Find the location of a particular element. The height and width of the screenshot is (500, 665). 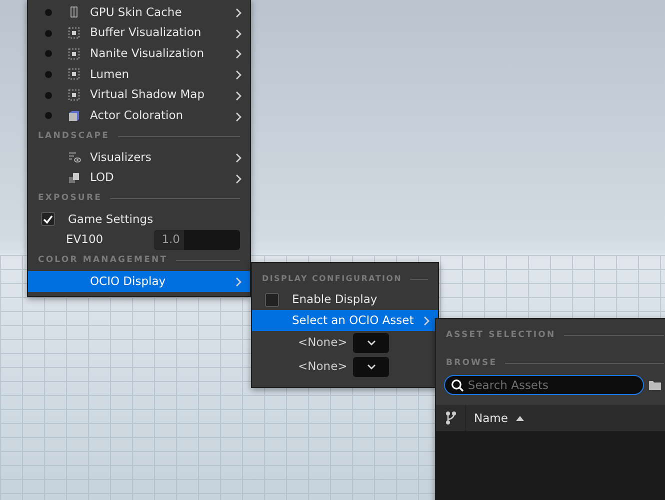

search-field: Search Assets is located at coordinates (544, 385).